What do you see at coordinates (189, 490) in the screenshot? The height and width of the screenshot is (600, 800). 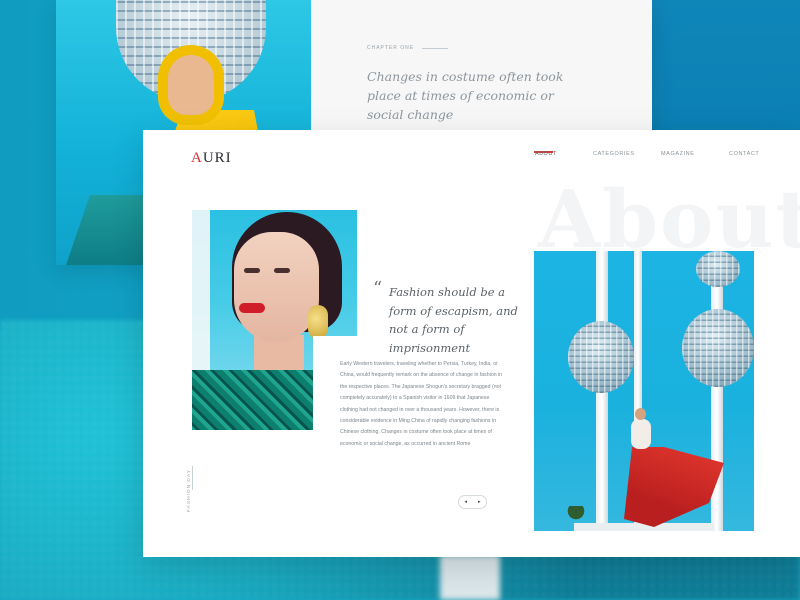 I see `side-label: FASHION DAY` at bounding box center [189, 490].